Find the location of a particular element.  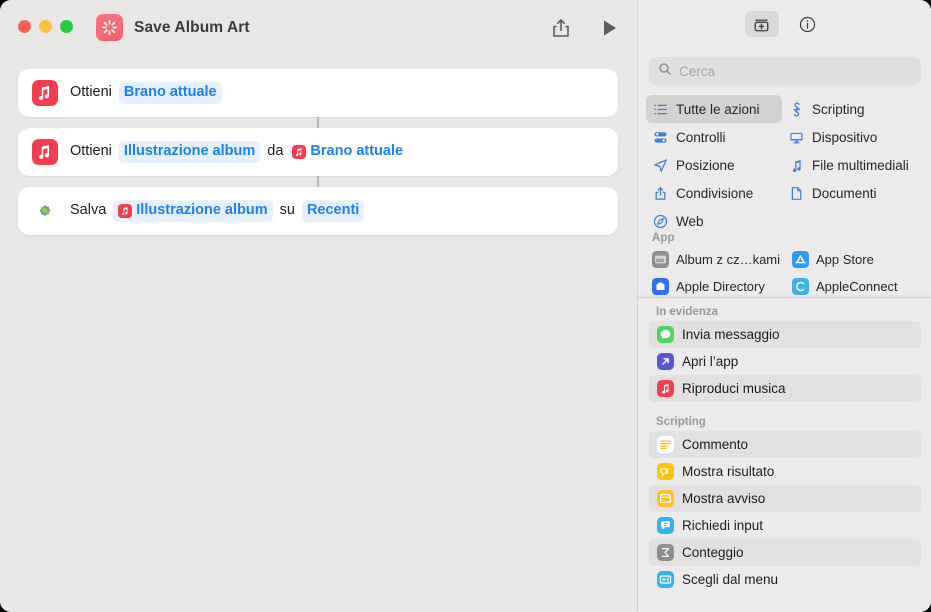

sidebar-item-controls: Controlli is located at coordinates (714, 137).